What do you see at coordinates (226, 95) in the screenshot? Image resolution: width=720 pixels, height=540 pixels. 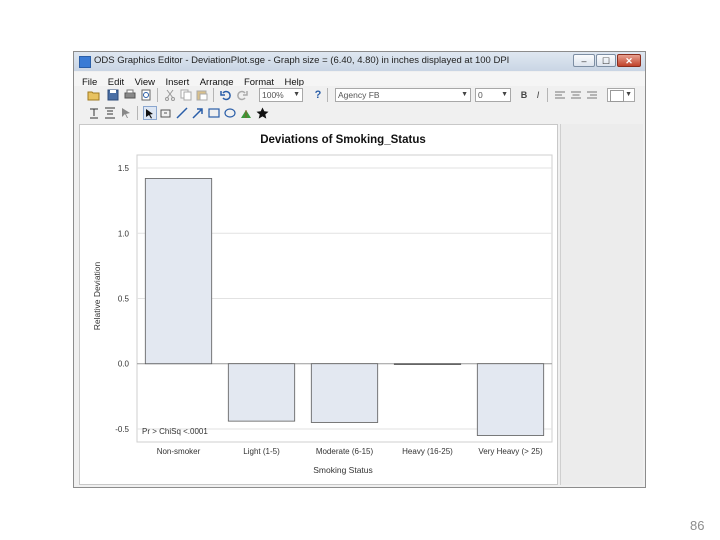 I see `undo-icon` at bounding box center [226, 95].